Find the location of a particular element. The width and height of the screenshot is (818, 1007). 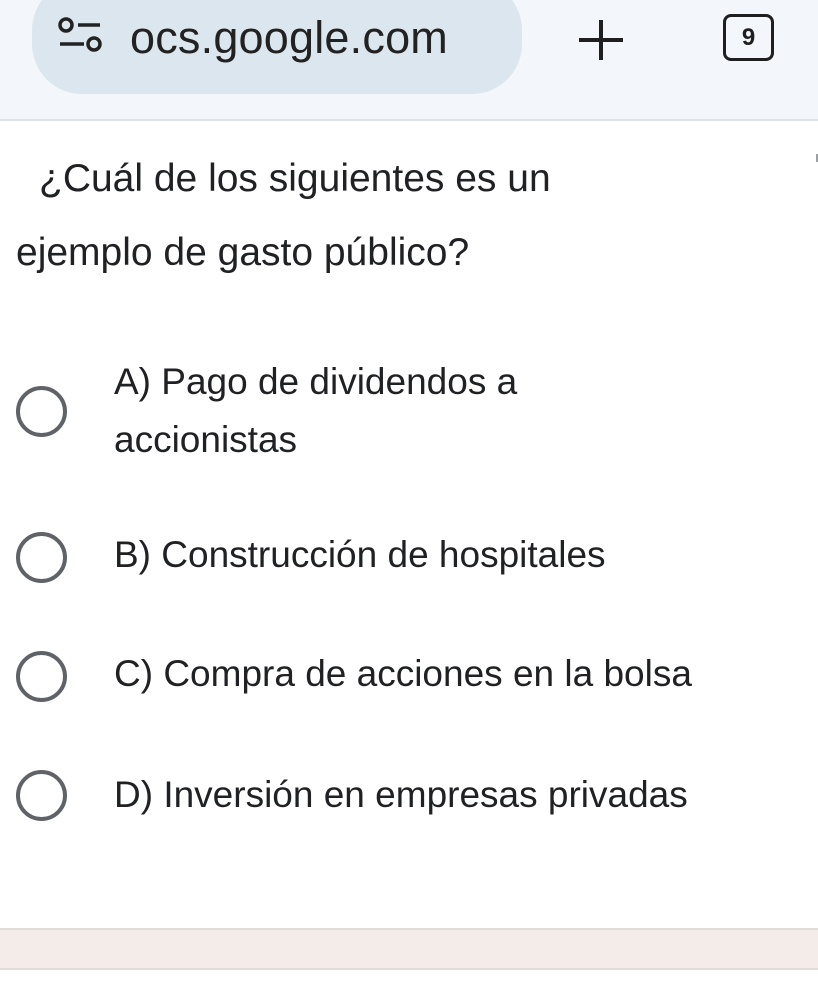

option-c: C) Compra de acciones en la bolsa is located at coordinates (409, 676).